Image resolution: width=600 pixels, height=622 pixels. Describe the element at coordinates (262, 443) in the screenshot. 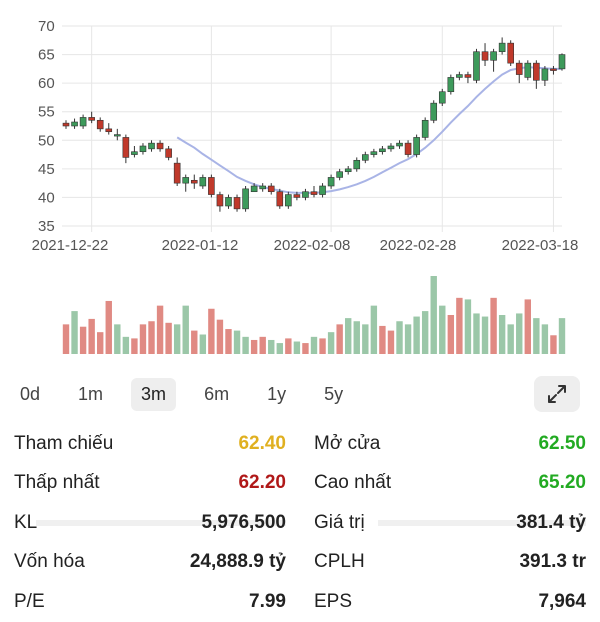

I see `stat-value: 62.40` at that location.